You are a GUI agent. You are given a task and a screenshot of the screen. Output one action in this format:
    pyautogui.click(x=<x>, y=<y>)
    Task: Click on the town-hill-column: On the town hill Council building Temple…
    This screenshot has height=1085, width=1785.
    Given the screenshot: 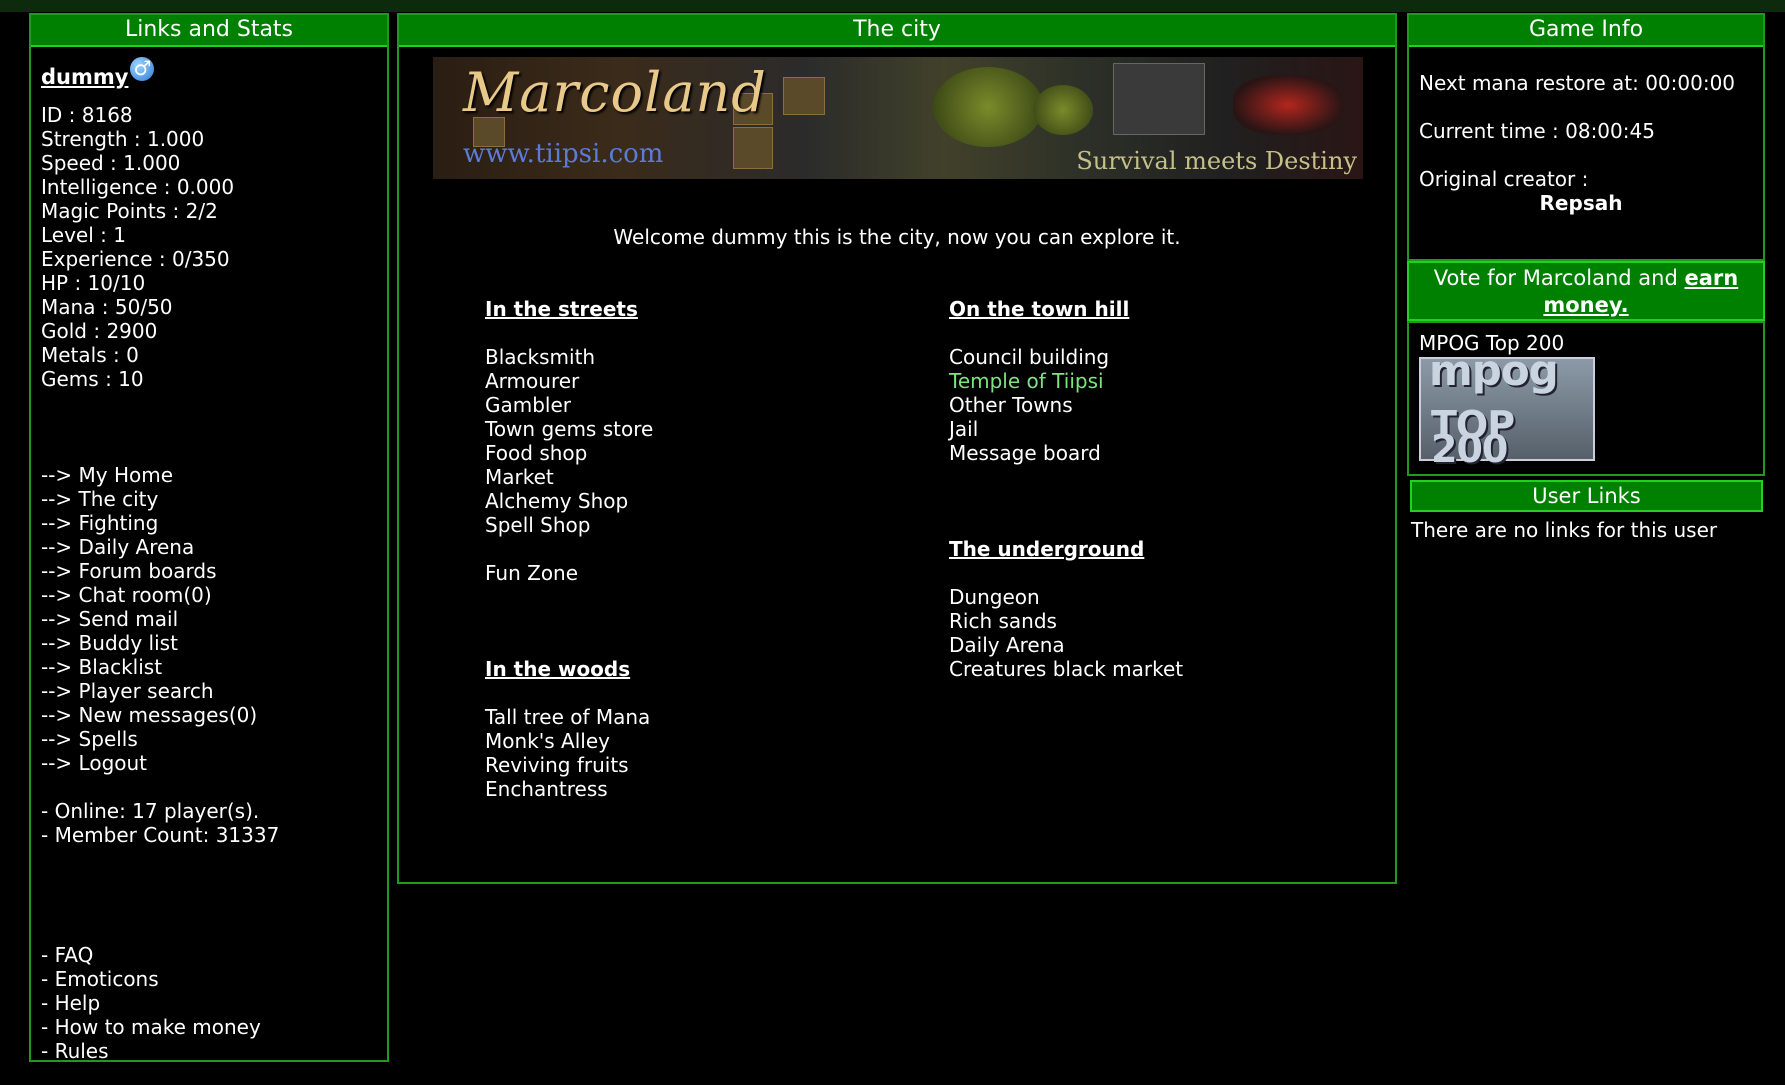 What is the action you would take?
    pyautogui.click(x=1039, y=381)
    